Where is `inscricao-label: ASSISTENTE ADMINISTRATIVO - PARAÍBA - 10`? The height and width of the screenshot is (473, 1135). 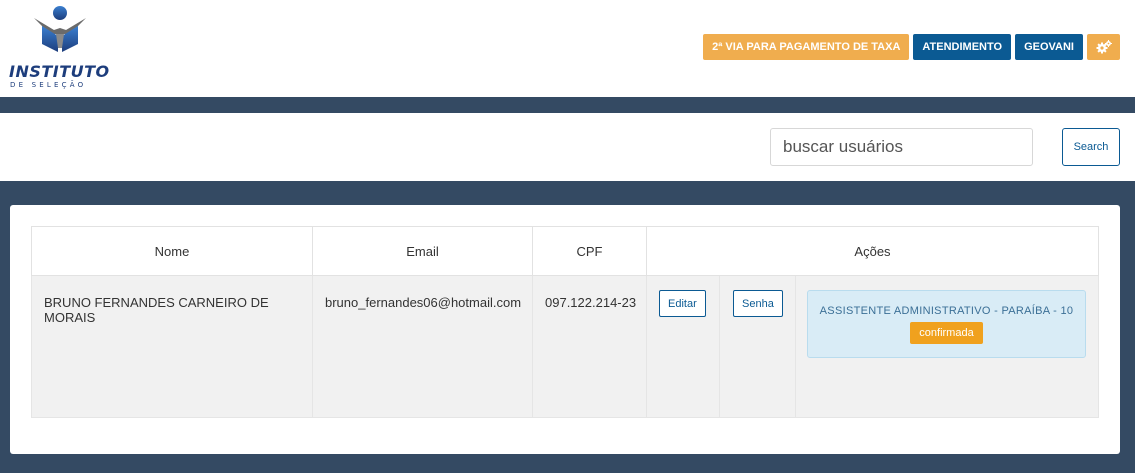 inscricao-label: ASSISTENTE ADMINISTRATIVO - PARAÍBA - 10 is located at coordinates (946, 311).